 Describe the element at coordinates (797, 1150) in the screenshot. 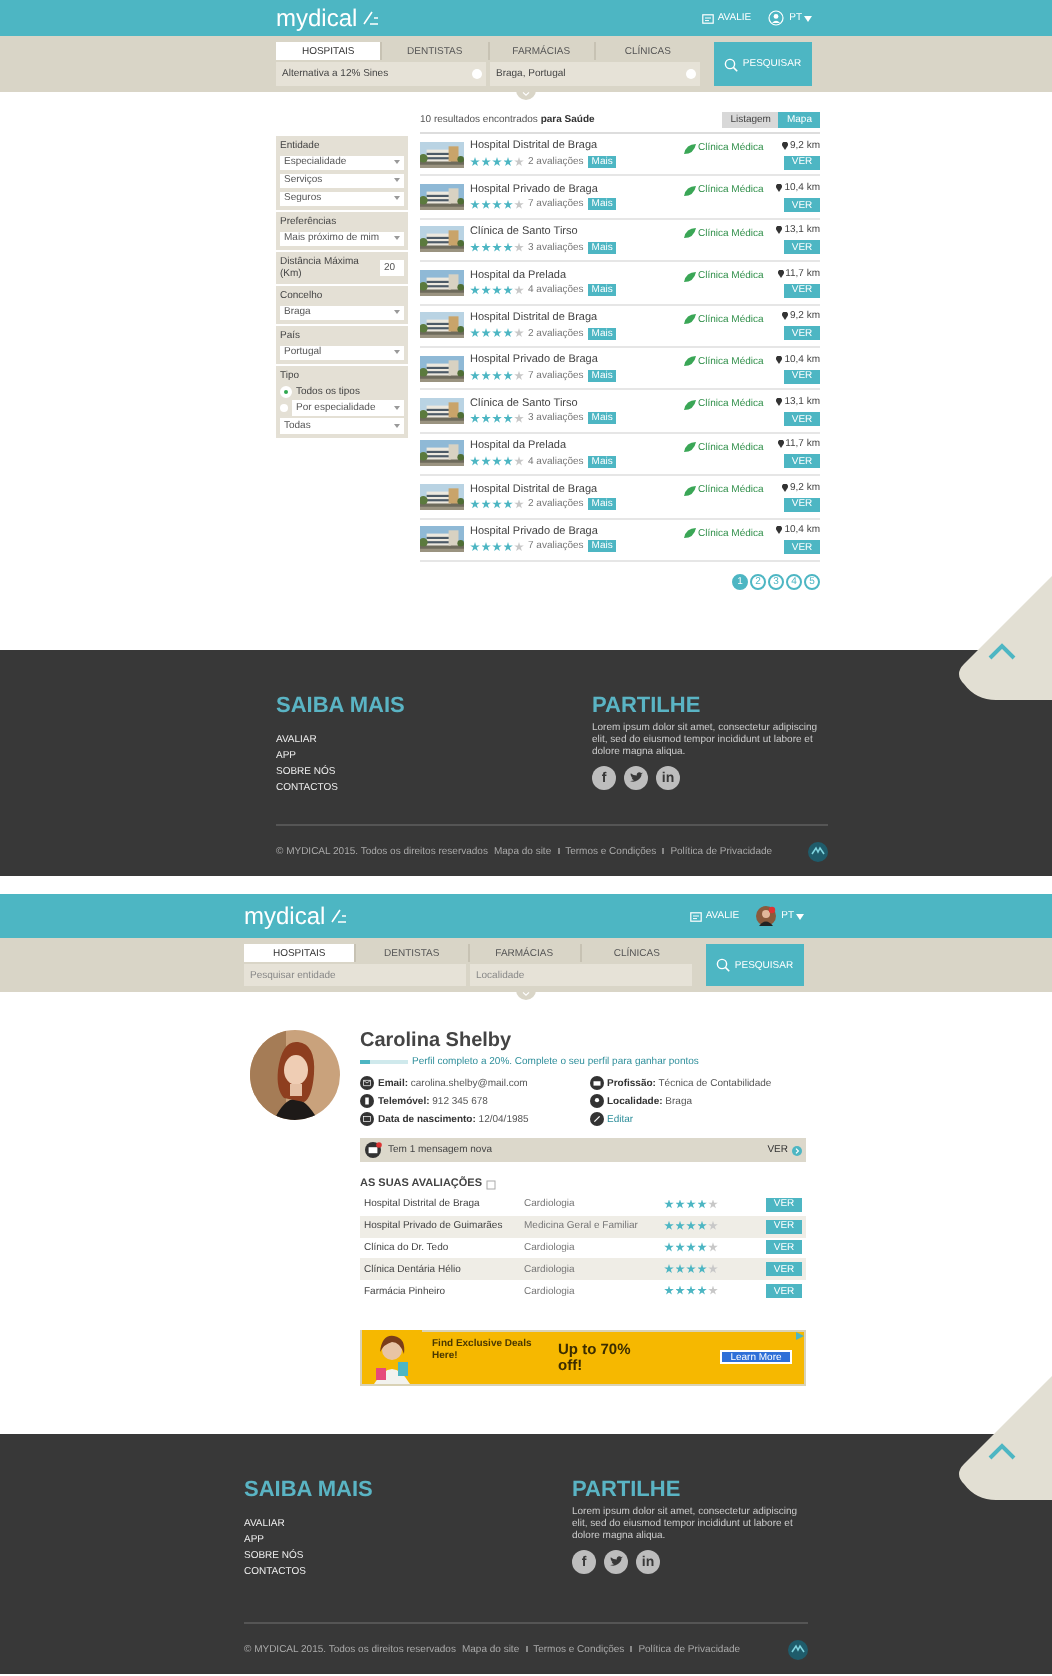

I see `arrow-icon` at that location.